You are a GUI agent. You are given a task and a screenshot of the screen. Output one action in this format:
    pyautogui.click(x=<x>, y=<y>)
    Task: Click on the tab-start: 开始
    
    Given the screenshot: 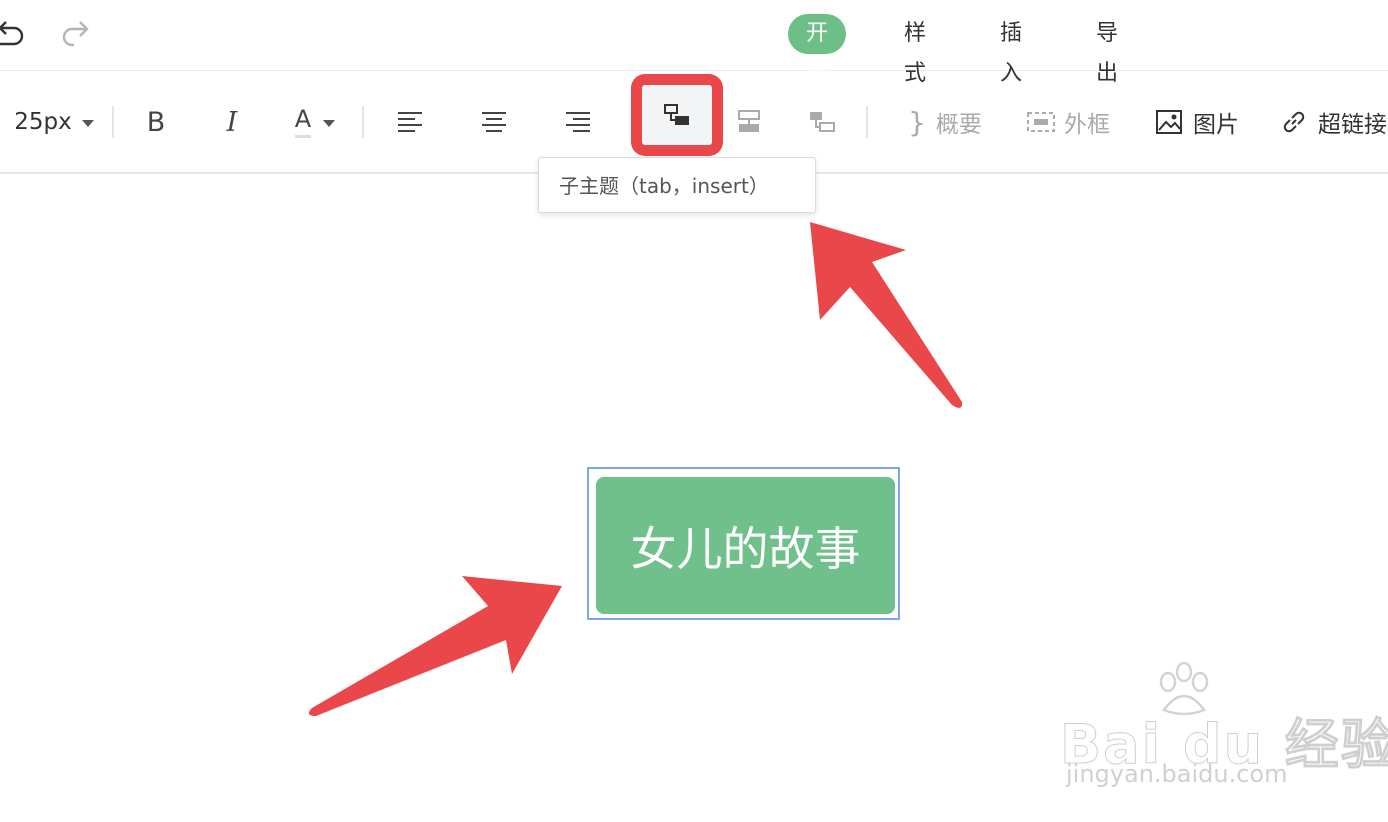 What is the action you would take?
    pyautogui.click(x=817, y=50)
    